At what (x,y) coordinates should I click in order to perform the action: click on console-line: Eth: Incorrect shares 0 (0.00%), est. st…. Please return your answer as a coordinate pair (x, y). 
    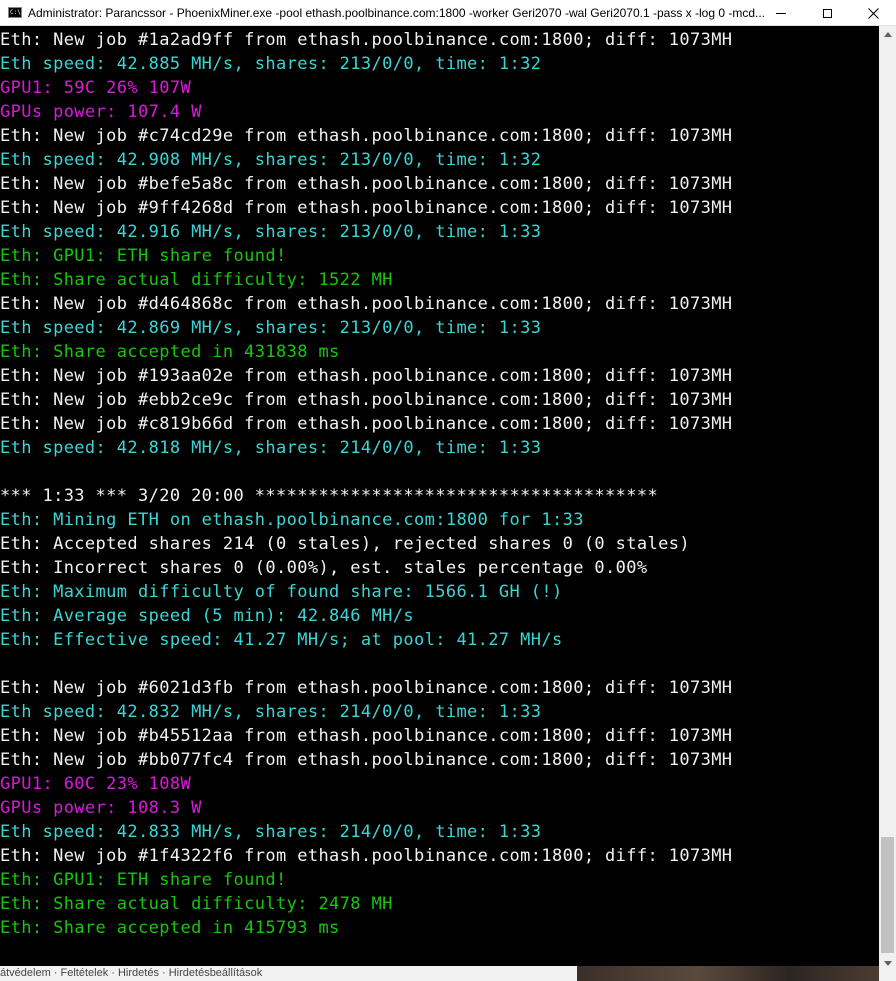
    Looking at the image, I should click on (324, 568).